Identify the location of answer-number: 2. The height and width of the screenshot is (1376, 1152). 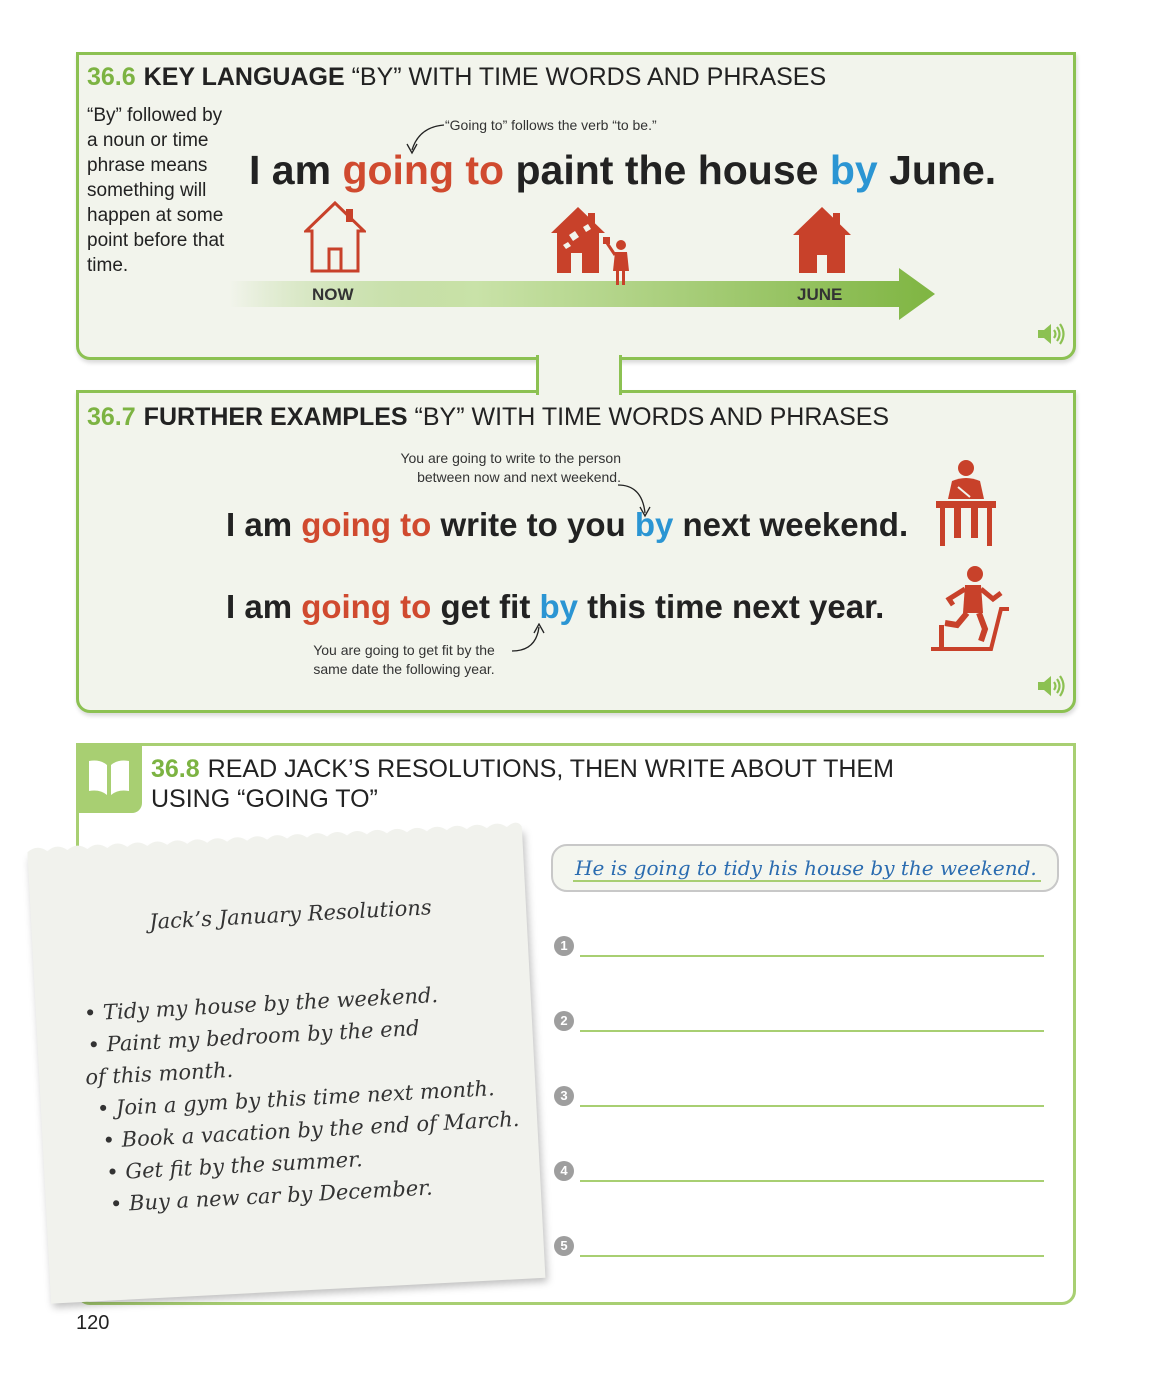
(564, 1021).